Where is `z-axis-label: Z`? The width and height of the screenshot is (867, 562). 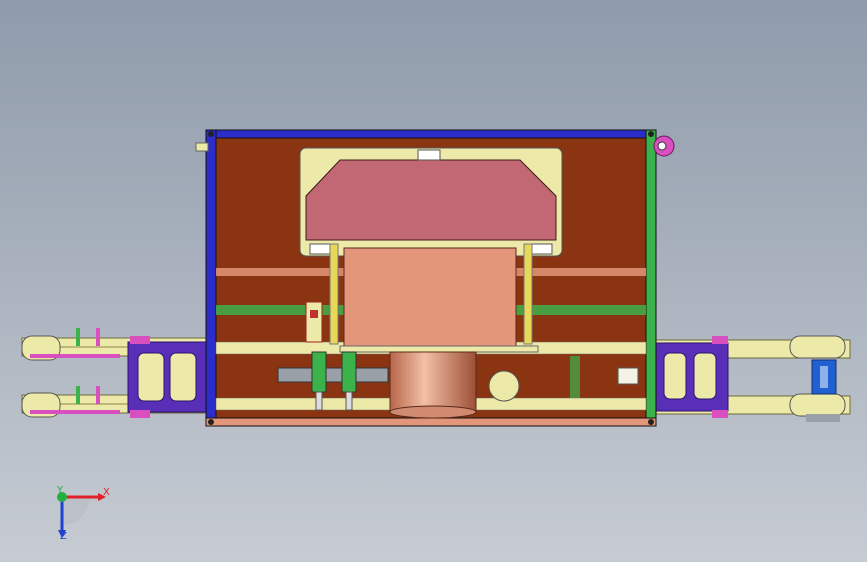 z-axis-label: Z is located at coordinates (63, 536).